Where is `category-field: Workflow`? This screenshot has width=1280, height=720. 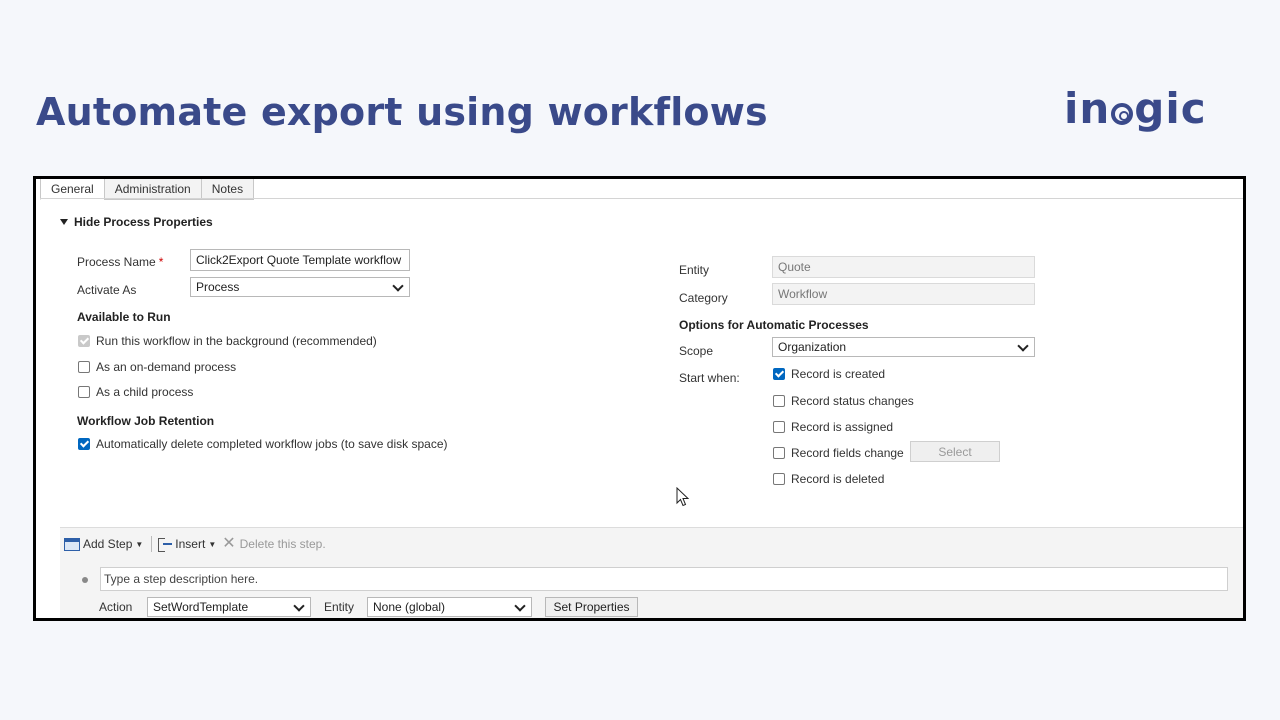
category-field: Workflow is located at coordinates (903, 294).